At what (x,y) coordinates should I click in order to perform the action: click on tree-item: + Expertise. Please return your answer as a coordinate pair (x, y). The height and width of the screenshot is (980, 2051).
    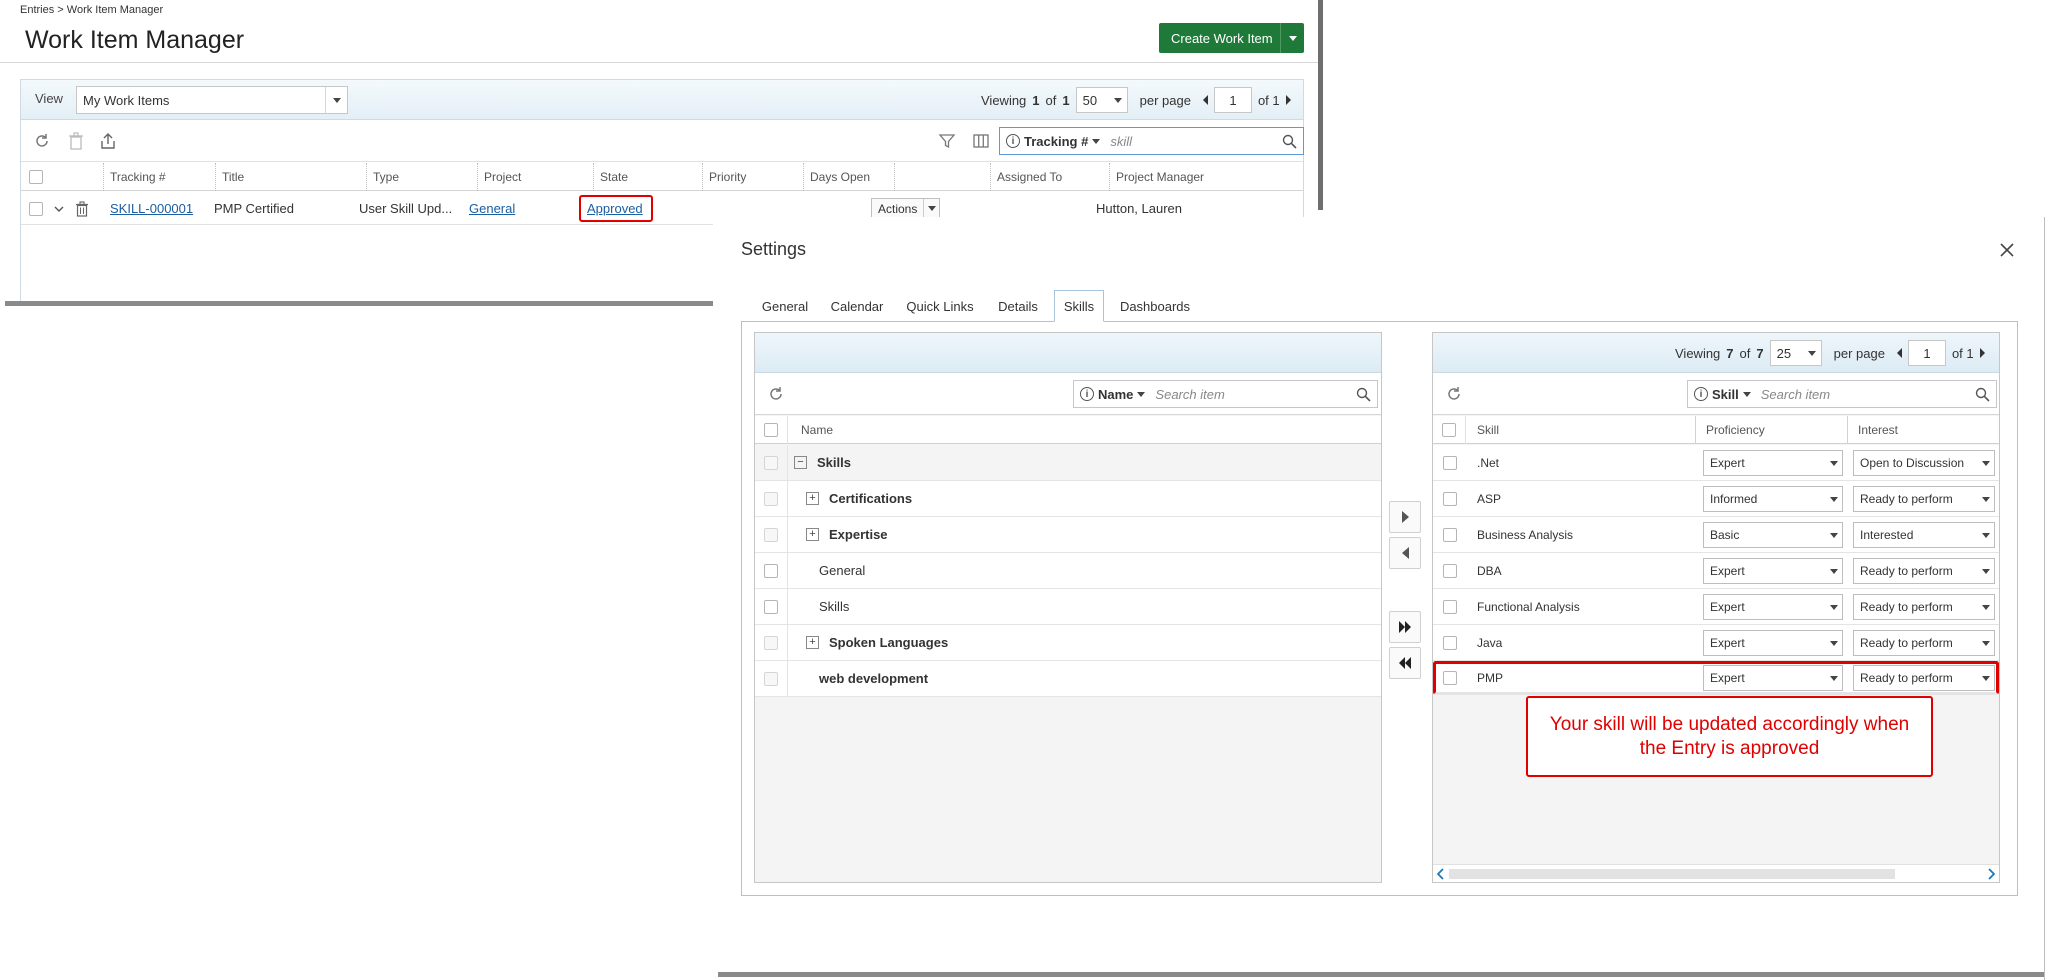
    Looking at the image, I should click on (1068, 535).